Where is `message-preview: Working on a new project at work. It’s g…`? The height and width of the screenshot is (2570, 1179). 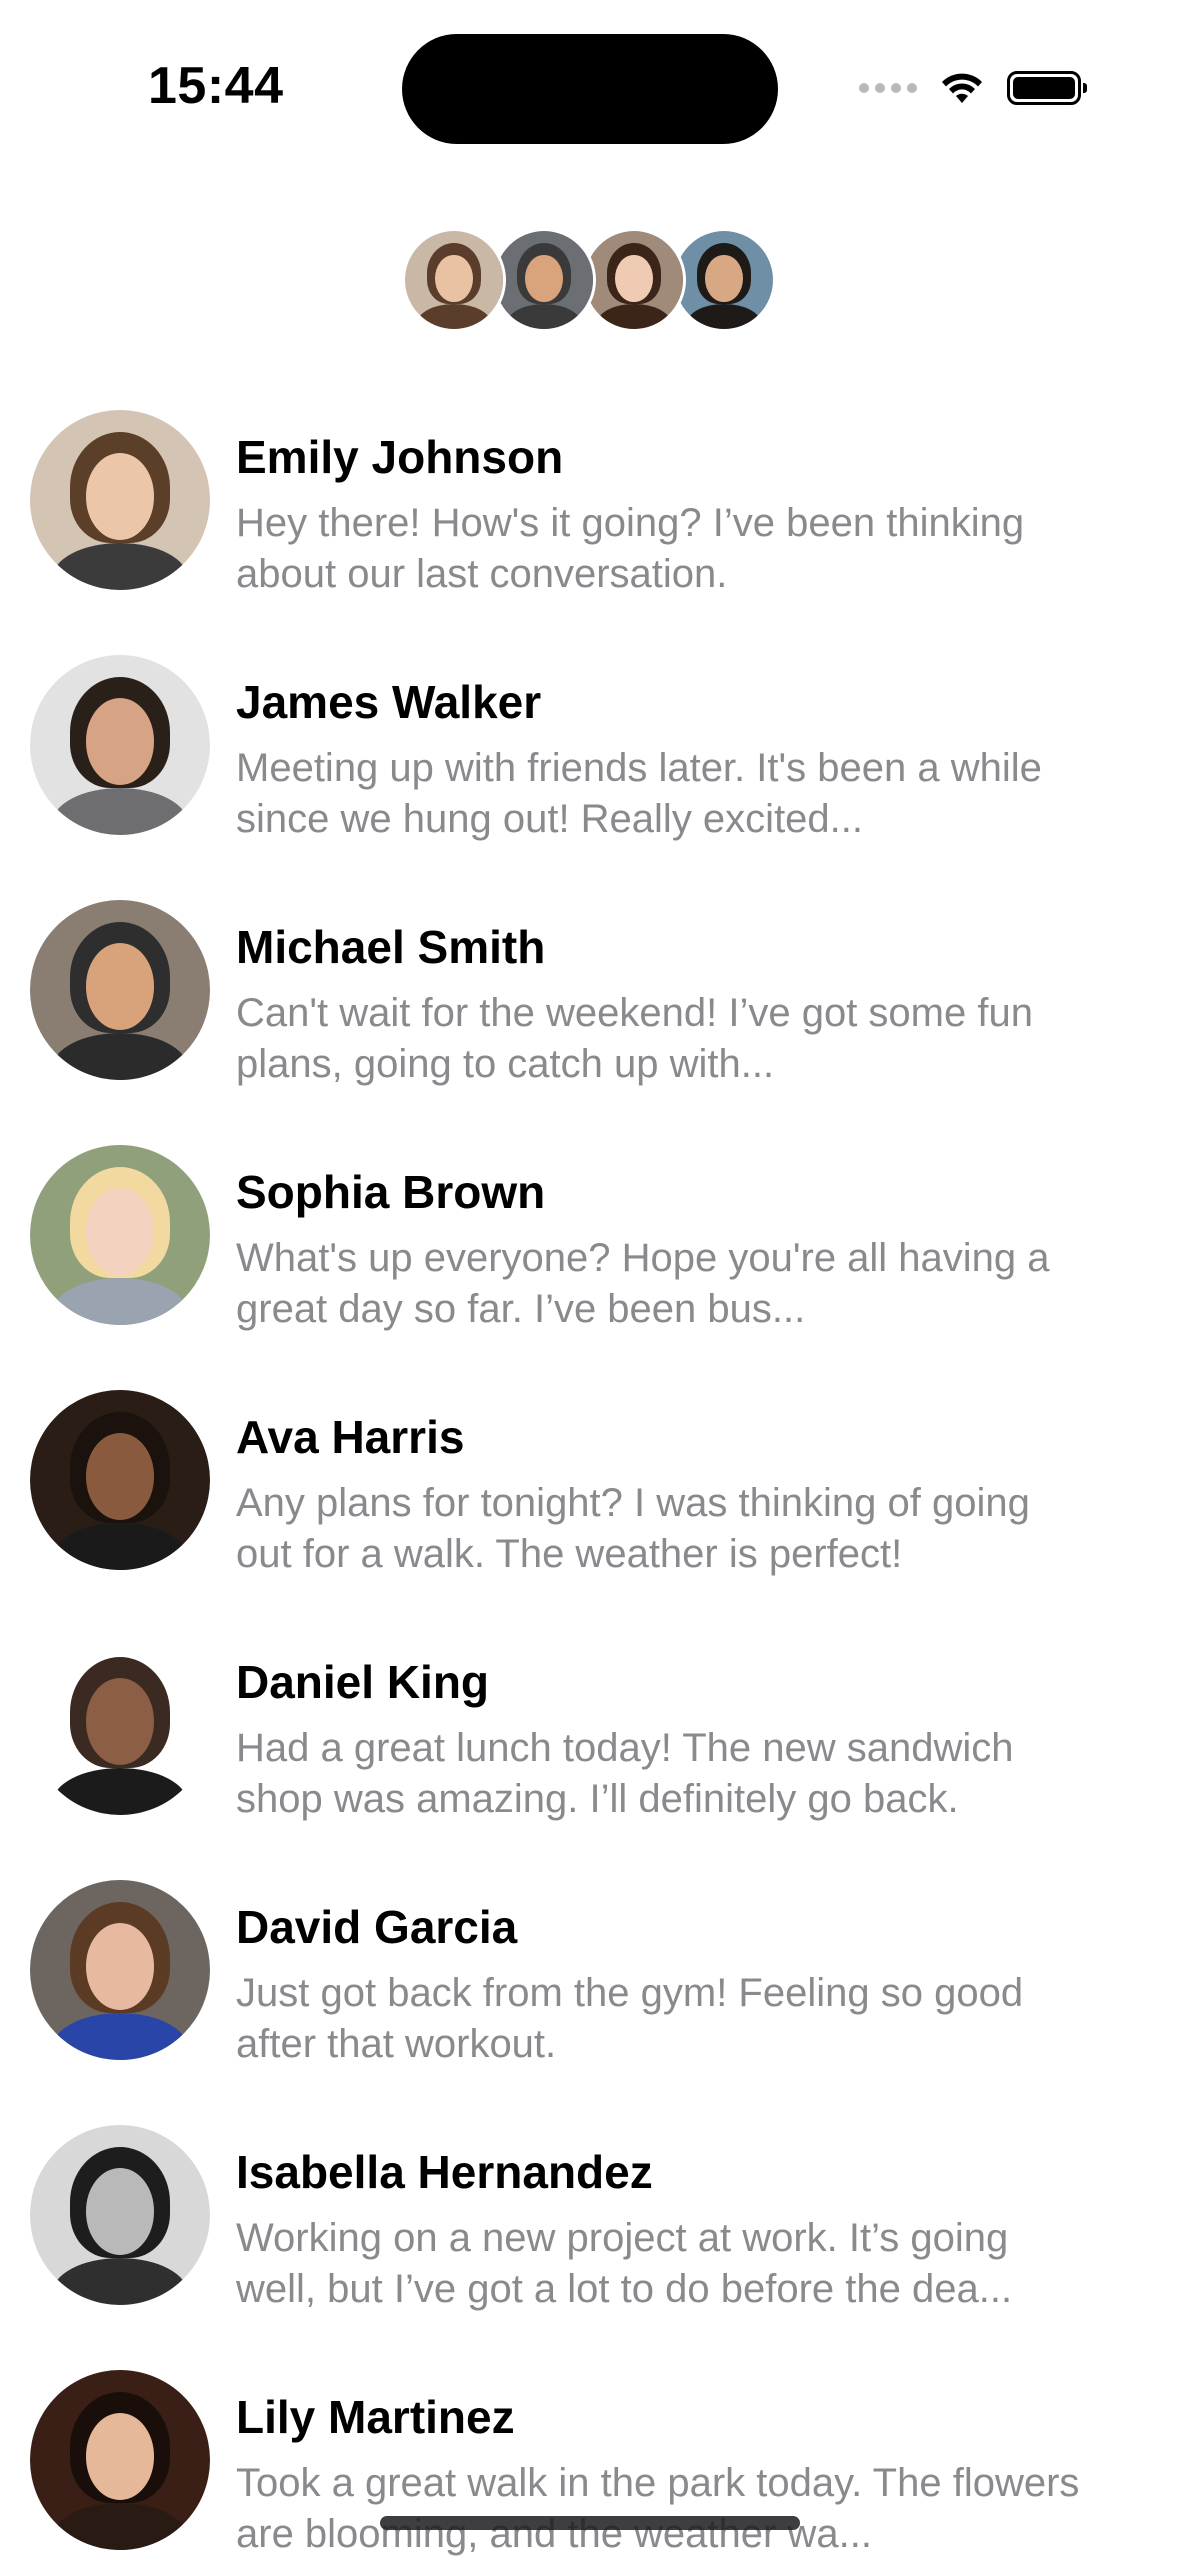 message-preview: Working on a new project at work. It’s g… is located at coordinates (624, 2263).